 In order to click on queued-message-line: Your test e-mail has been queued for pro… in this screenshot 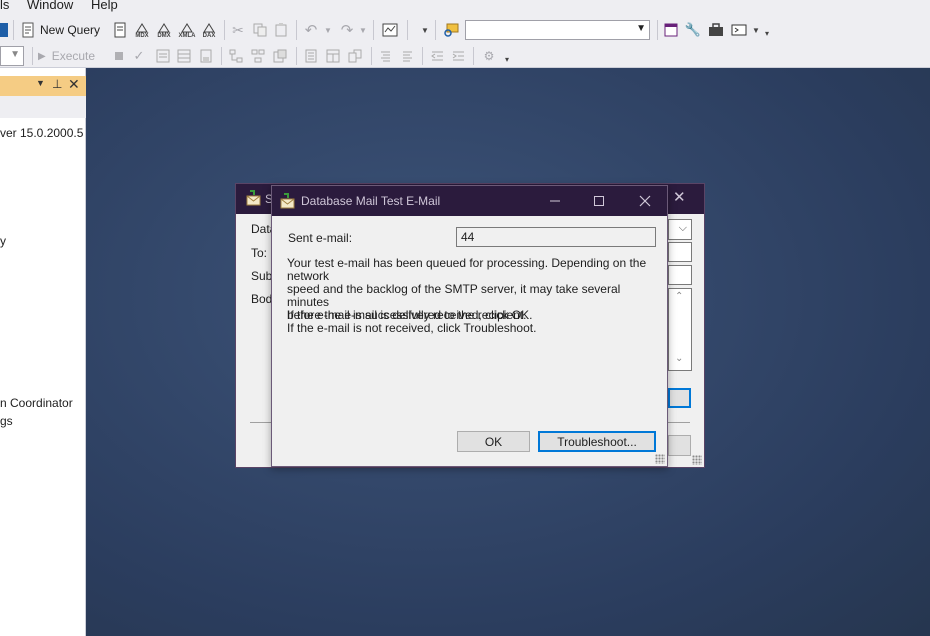, I will do `click(467, 269)`.